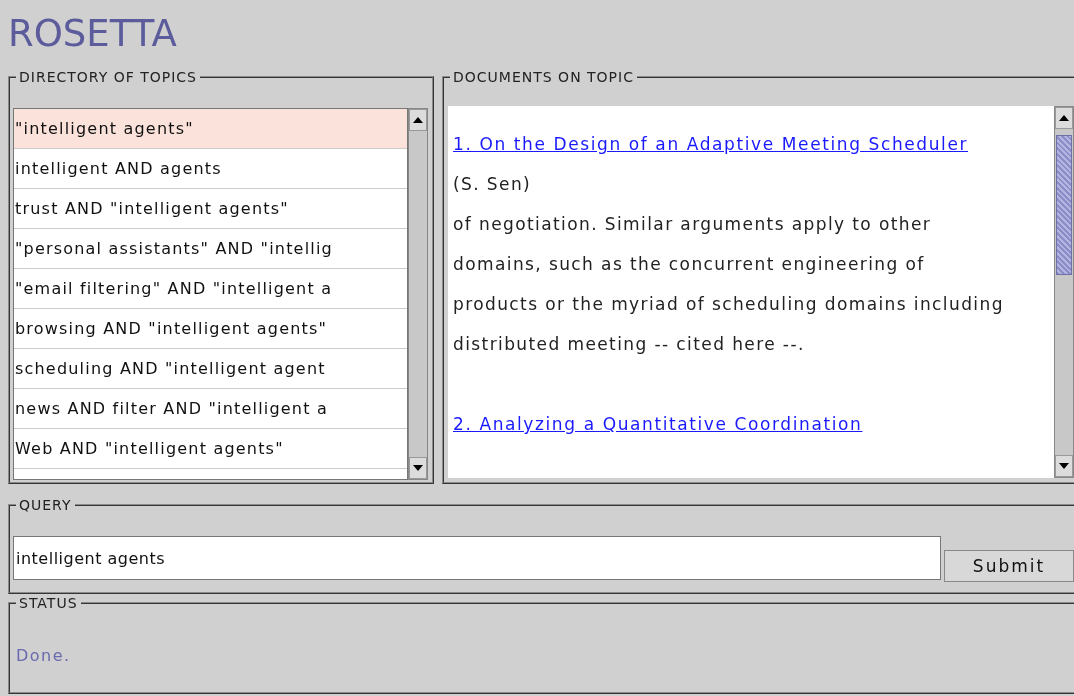 The width and height of the screenshot is (1074, 696). I want to click on query-field: intelligent agents, so click(477, 558).